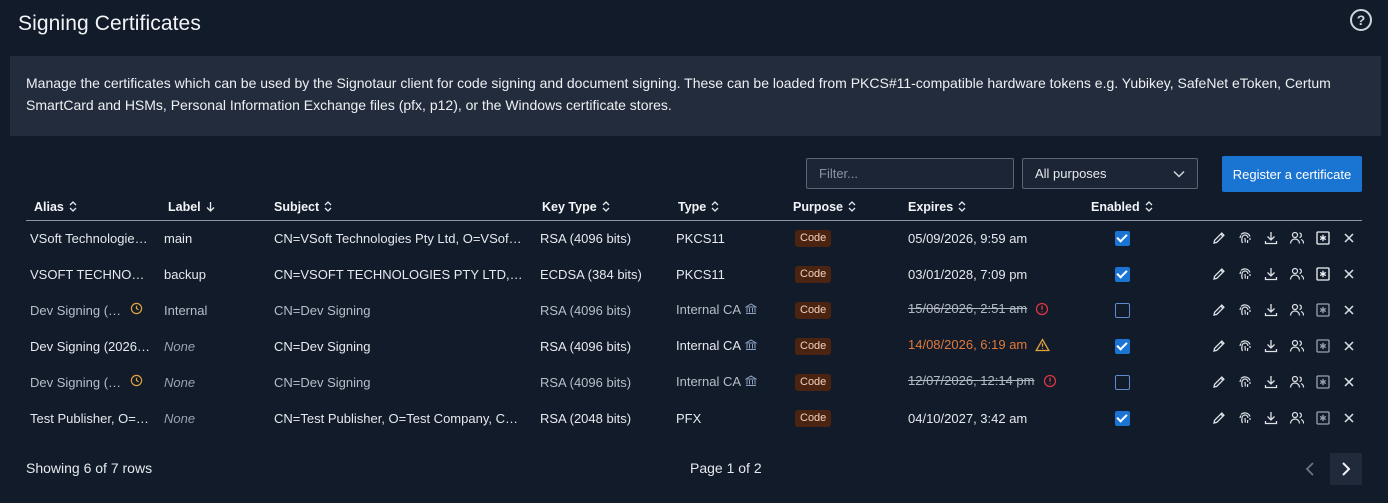 The width and height of the screenshot is (1388, 503). Describe the element at coordinates (185, 274) in the screenshot. I see `cell-label: backup` at that location.